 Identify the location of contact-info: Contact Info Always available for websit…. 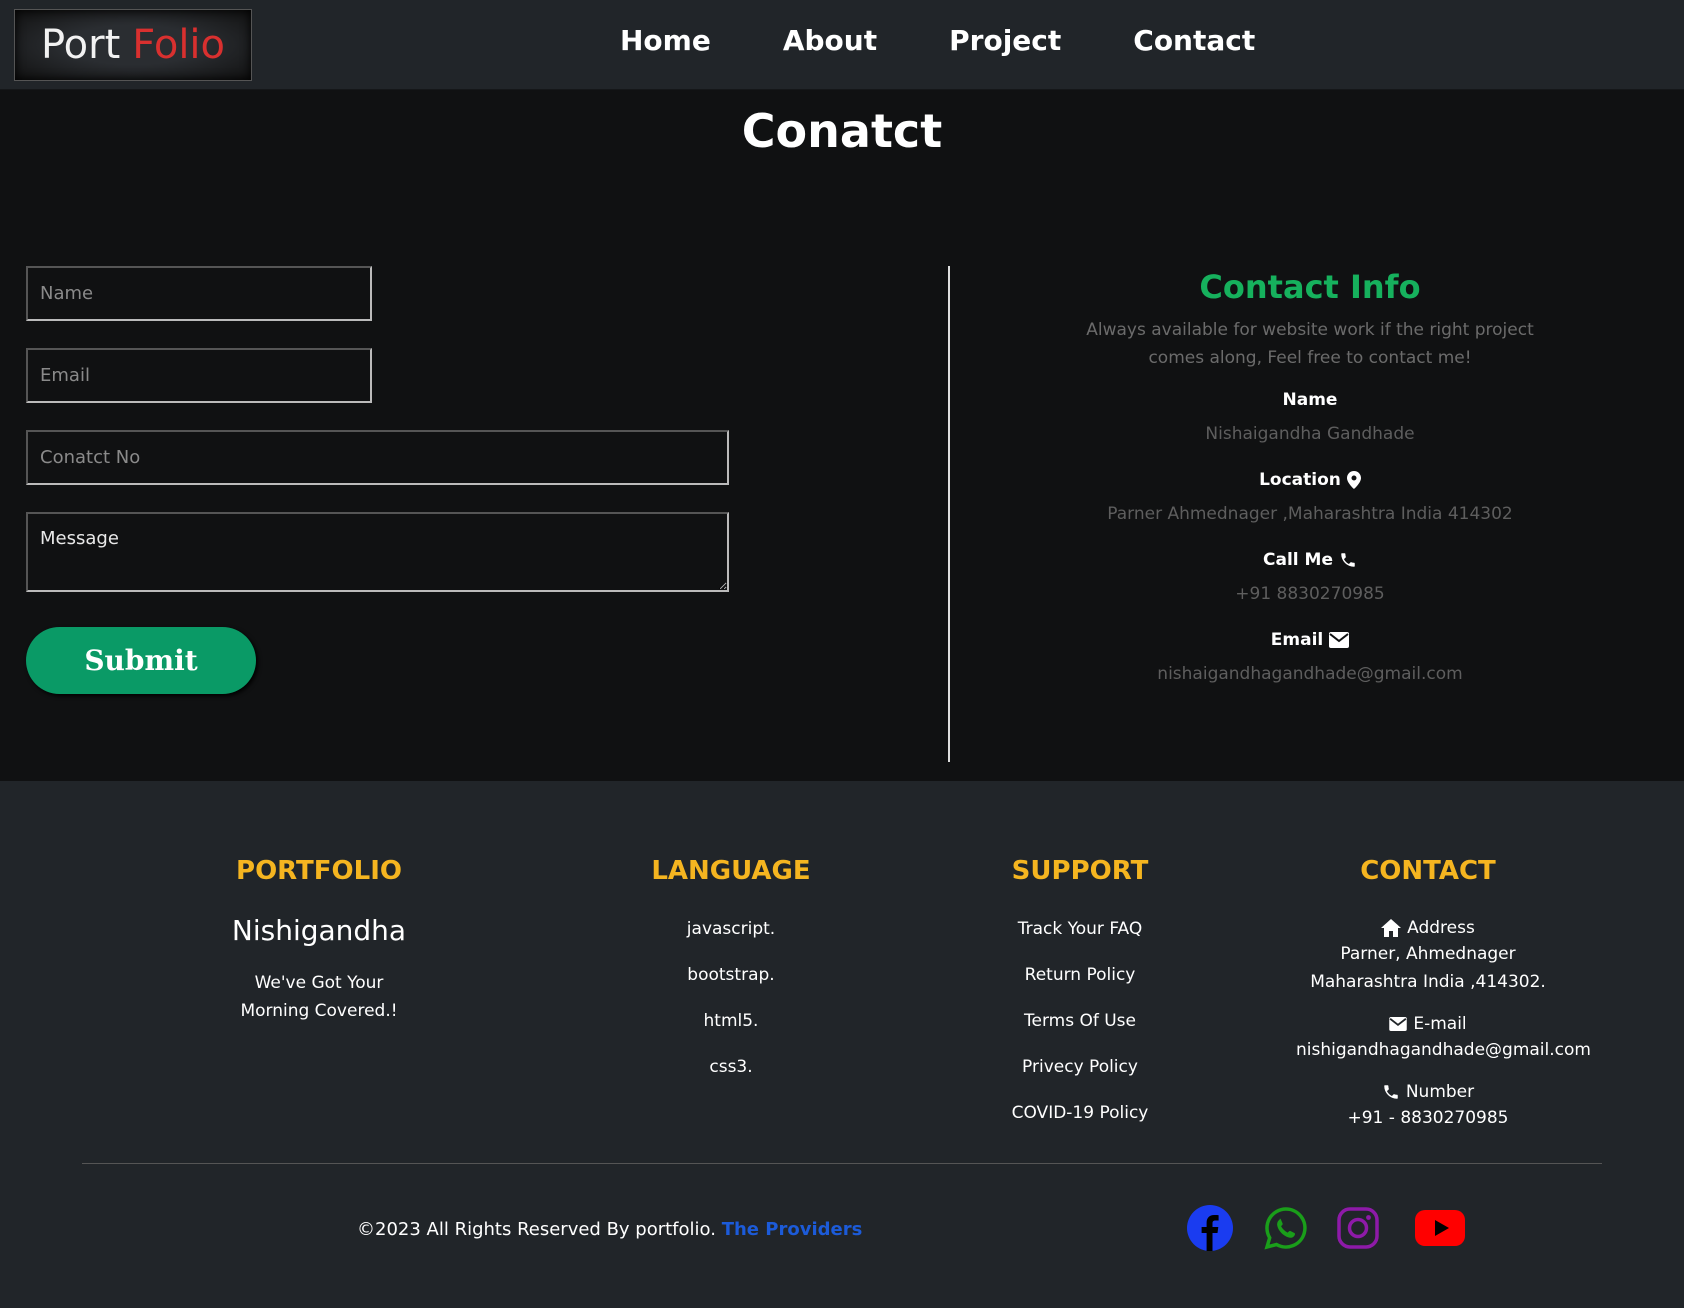
(1310, 476).